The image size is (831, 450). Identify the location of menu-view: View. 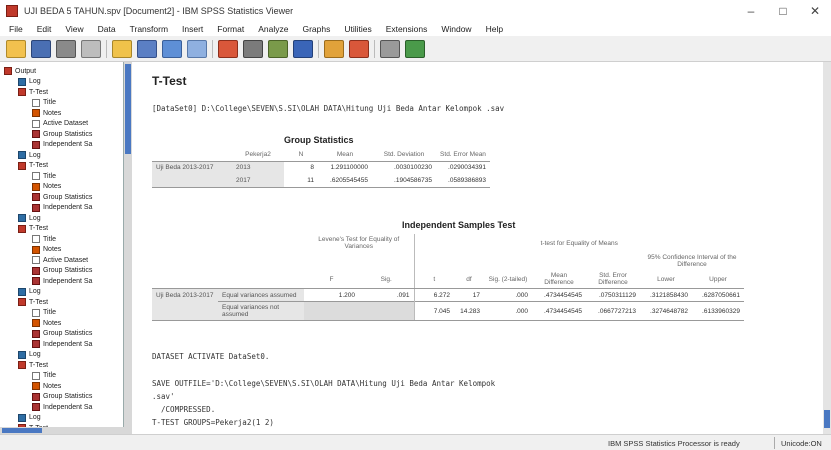
(74, 29).